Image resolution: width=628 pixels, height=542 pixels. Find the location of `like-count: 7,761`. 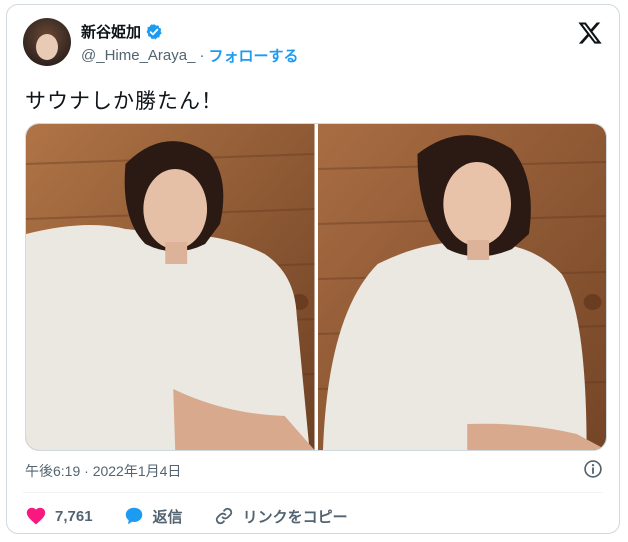

like-count: 7,761 is located at coordinates (74, 516).